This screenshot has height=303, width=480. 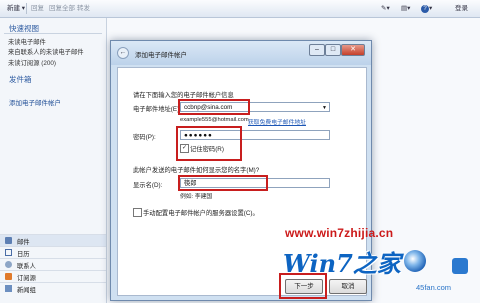 What do you see at coordinates (144, 137) in the screenshot?
I see `password-label: 密码(P):` at bounding box center [144, 137].